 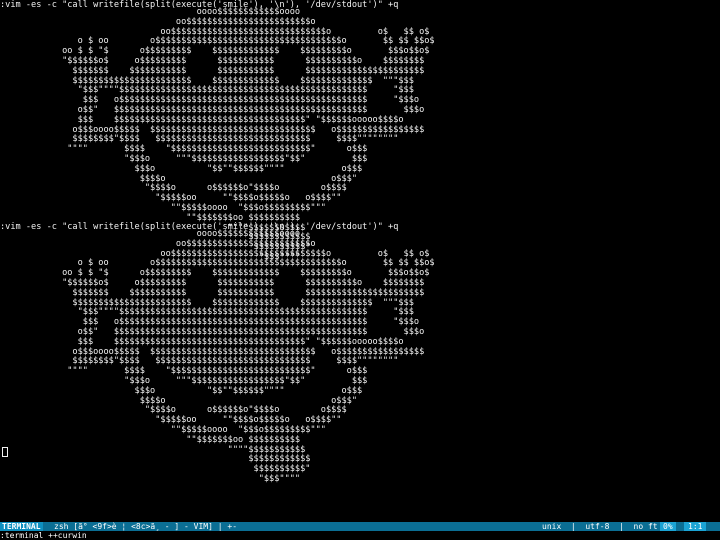 I want to click on terminal-cursor, so click(x=5, y=452).